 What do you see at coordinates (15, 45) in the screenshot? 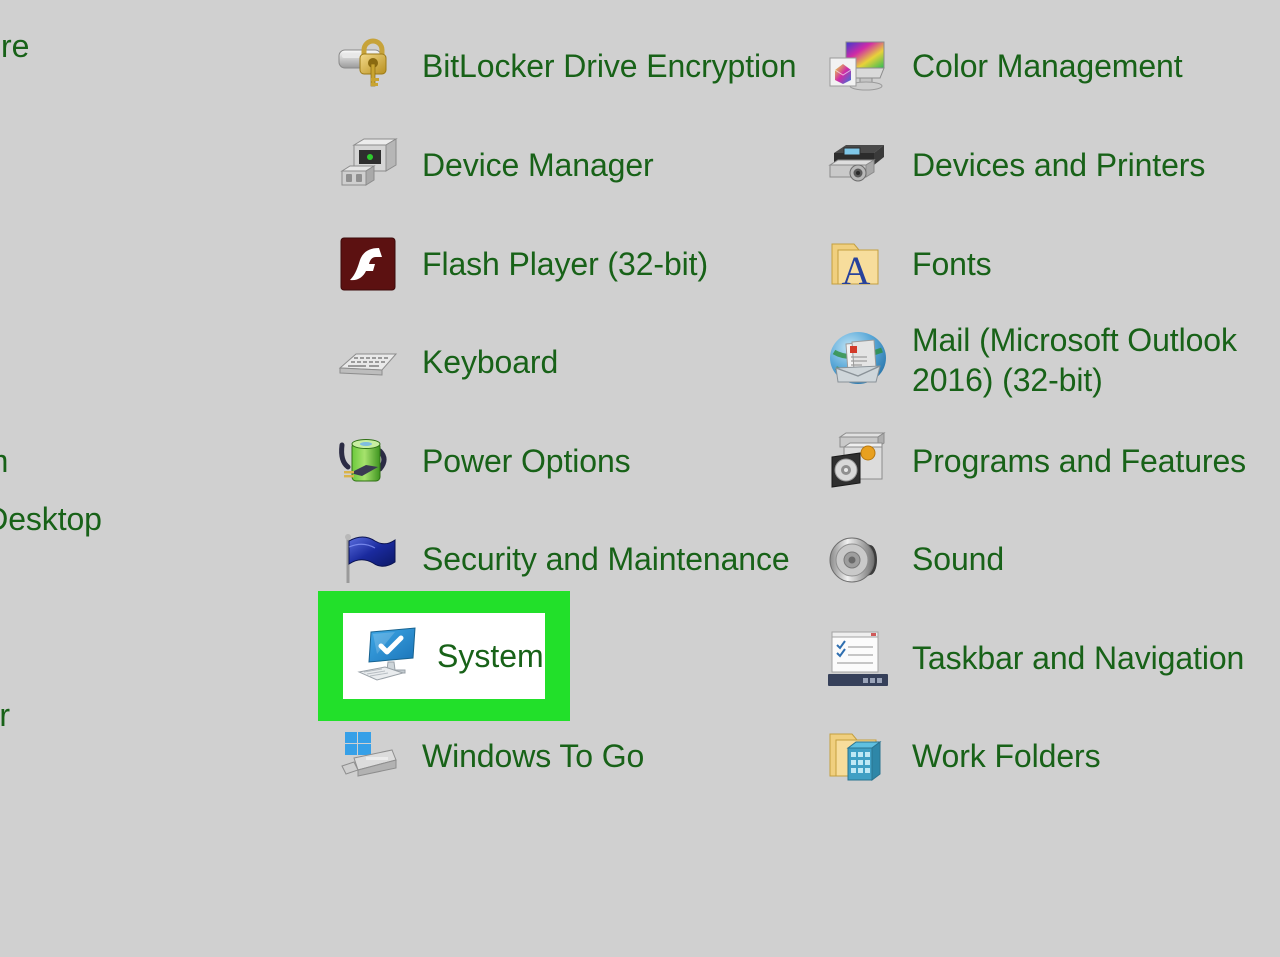
I see `item-label: kup and Restore ndows 7)` at bounding box center [15, 45].